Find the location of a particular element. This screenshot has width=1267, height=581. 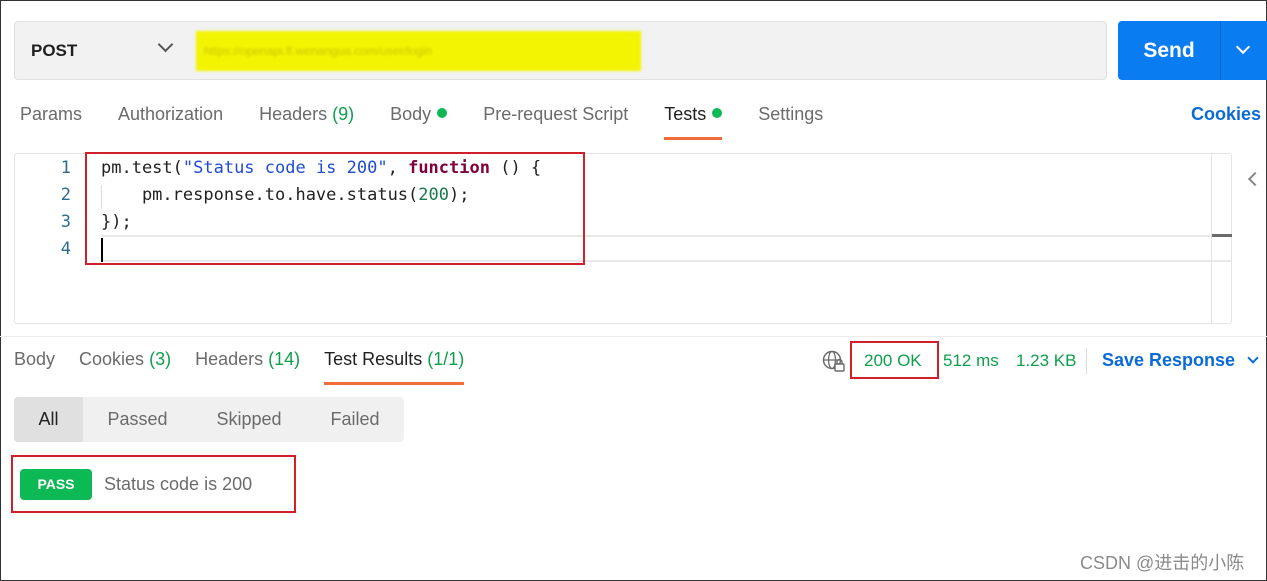

filter-skipped: Skipped is located at coordinates (249, 419).